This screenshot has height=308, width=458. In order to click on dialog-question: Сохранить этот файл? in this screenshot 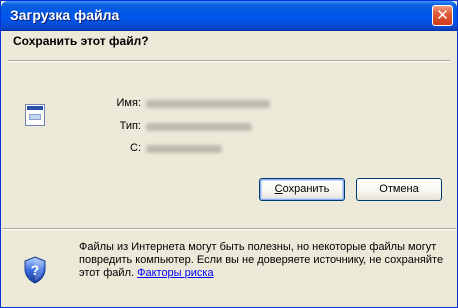, I will do `click(81, 41)`.